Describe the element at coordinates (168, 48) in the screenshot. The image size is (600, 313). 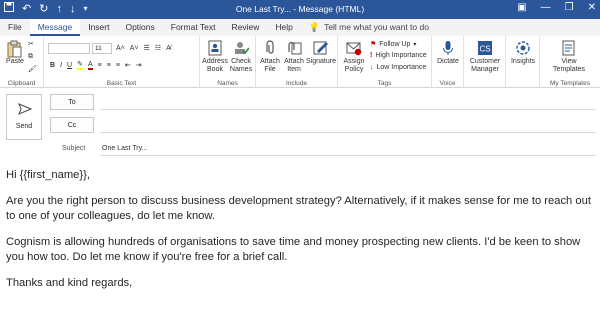
I see `clear-format-icon: A̸` at that location.